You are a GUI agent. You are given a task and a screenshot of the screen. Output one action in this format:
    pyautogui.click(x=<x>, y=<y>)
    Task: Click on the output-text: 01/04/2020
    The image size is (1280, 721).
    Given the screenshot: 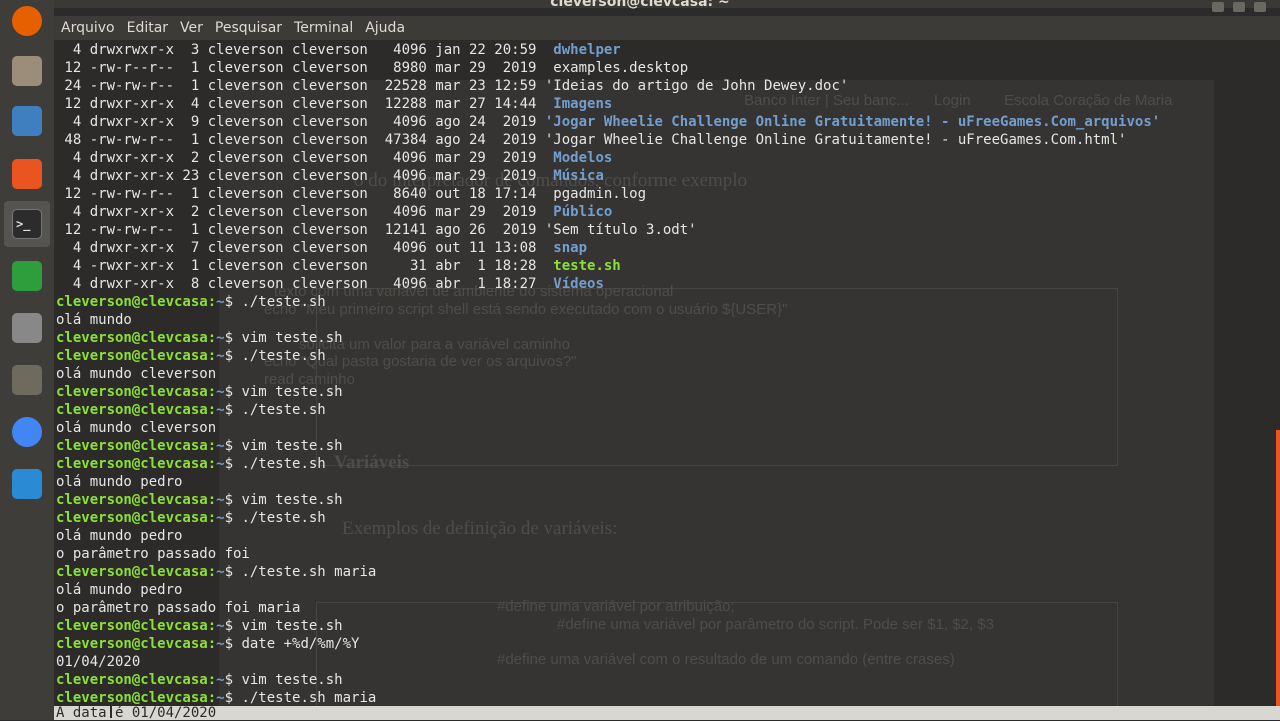 What is the action you would take?
    pyautogui.click(x=98, y=662)
    